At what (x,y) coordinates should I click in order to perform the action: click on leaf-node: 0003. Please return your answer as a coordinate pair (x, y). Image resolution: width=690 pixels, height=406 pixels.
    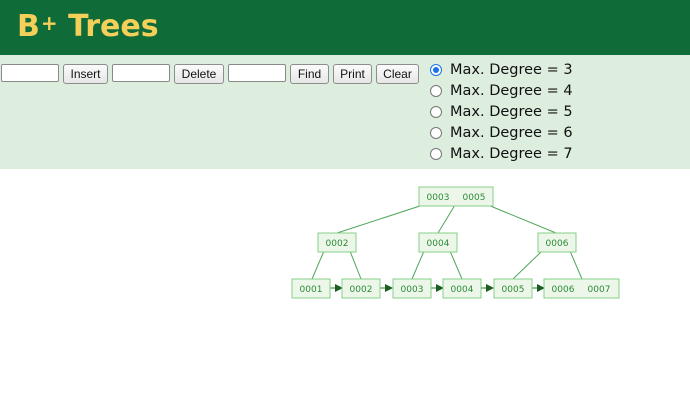
    Looking at the image, I should click on (412, 288).